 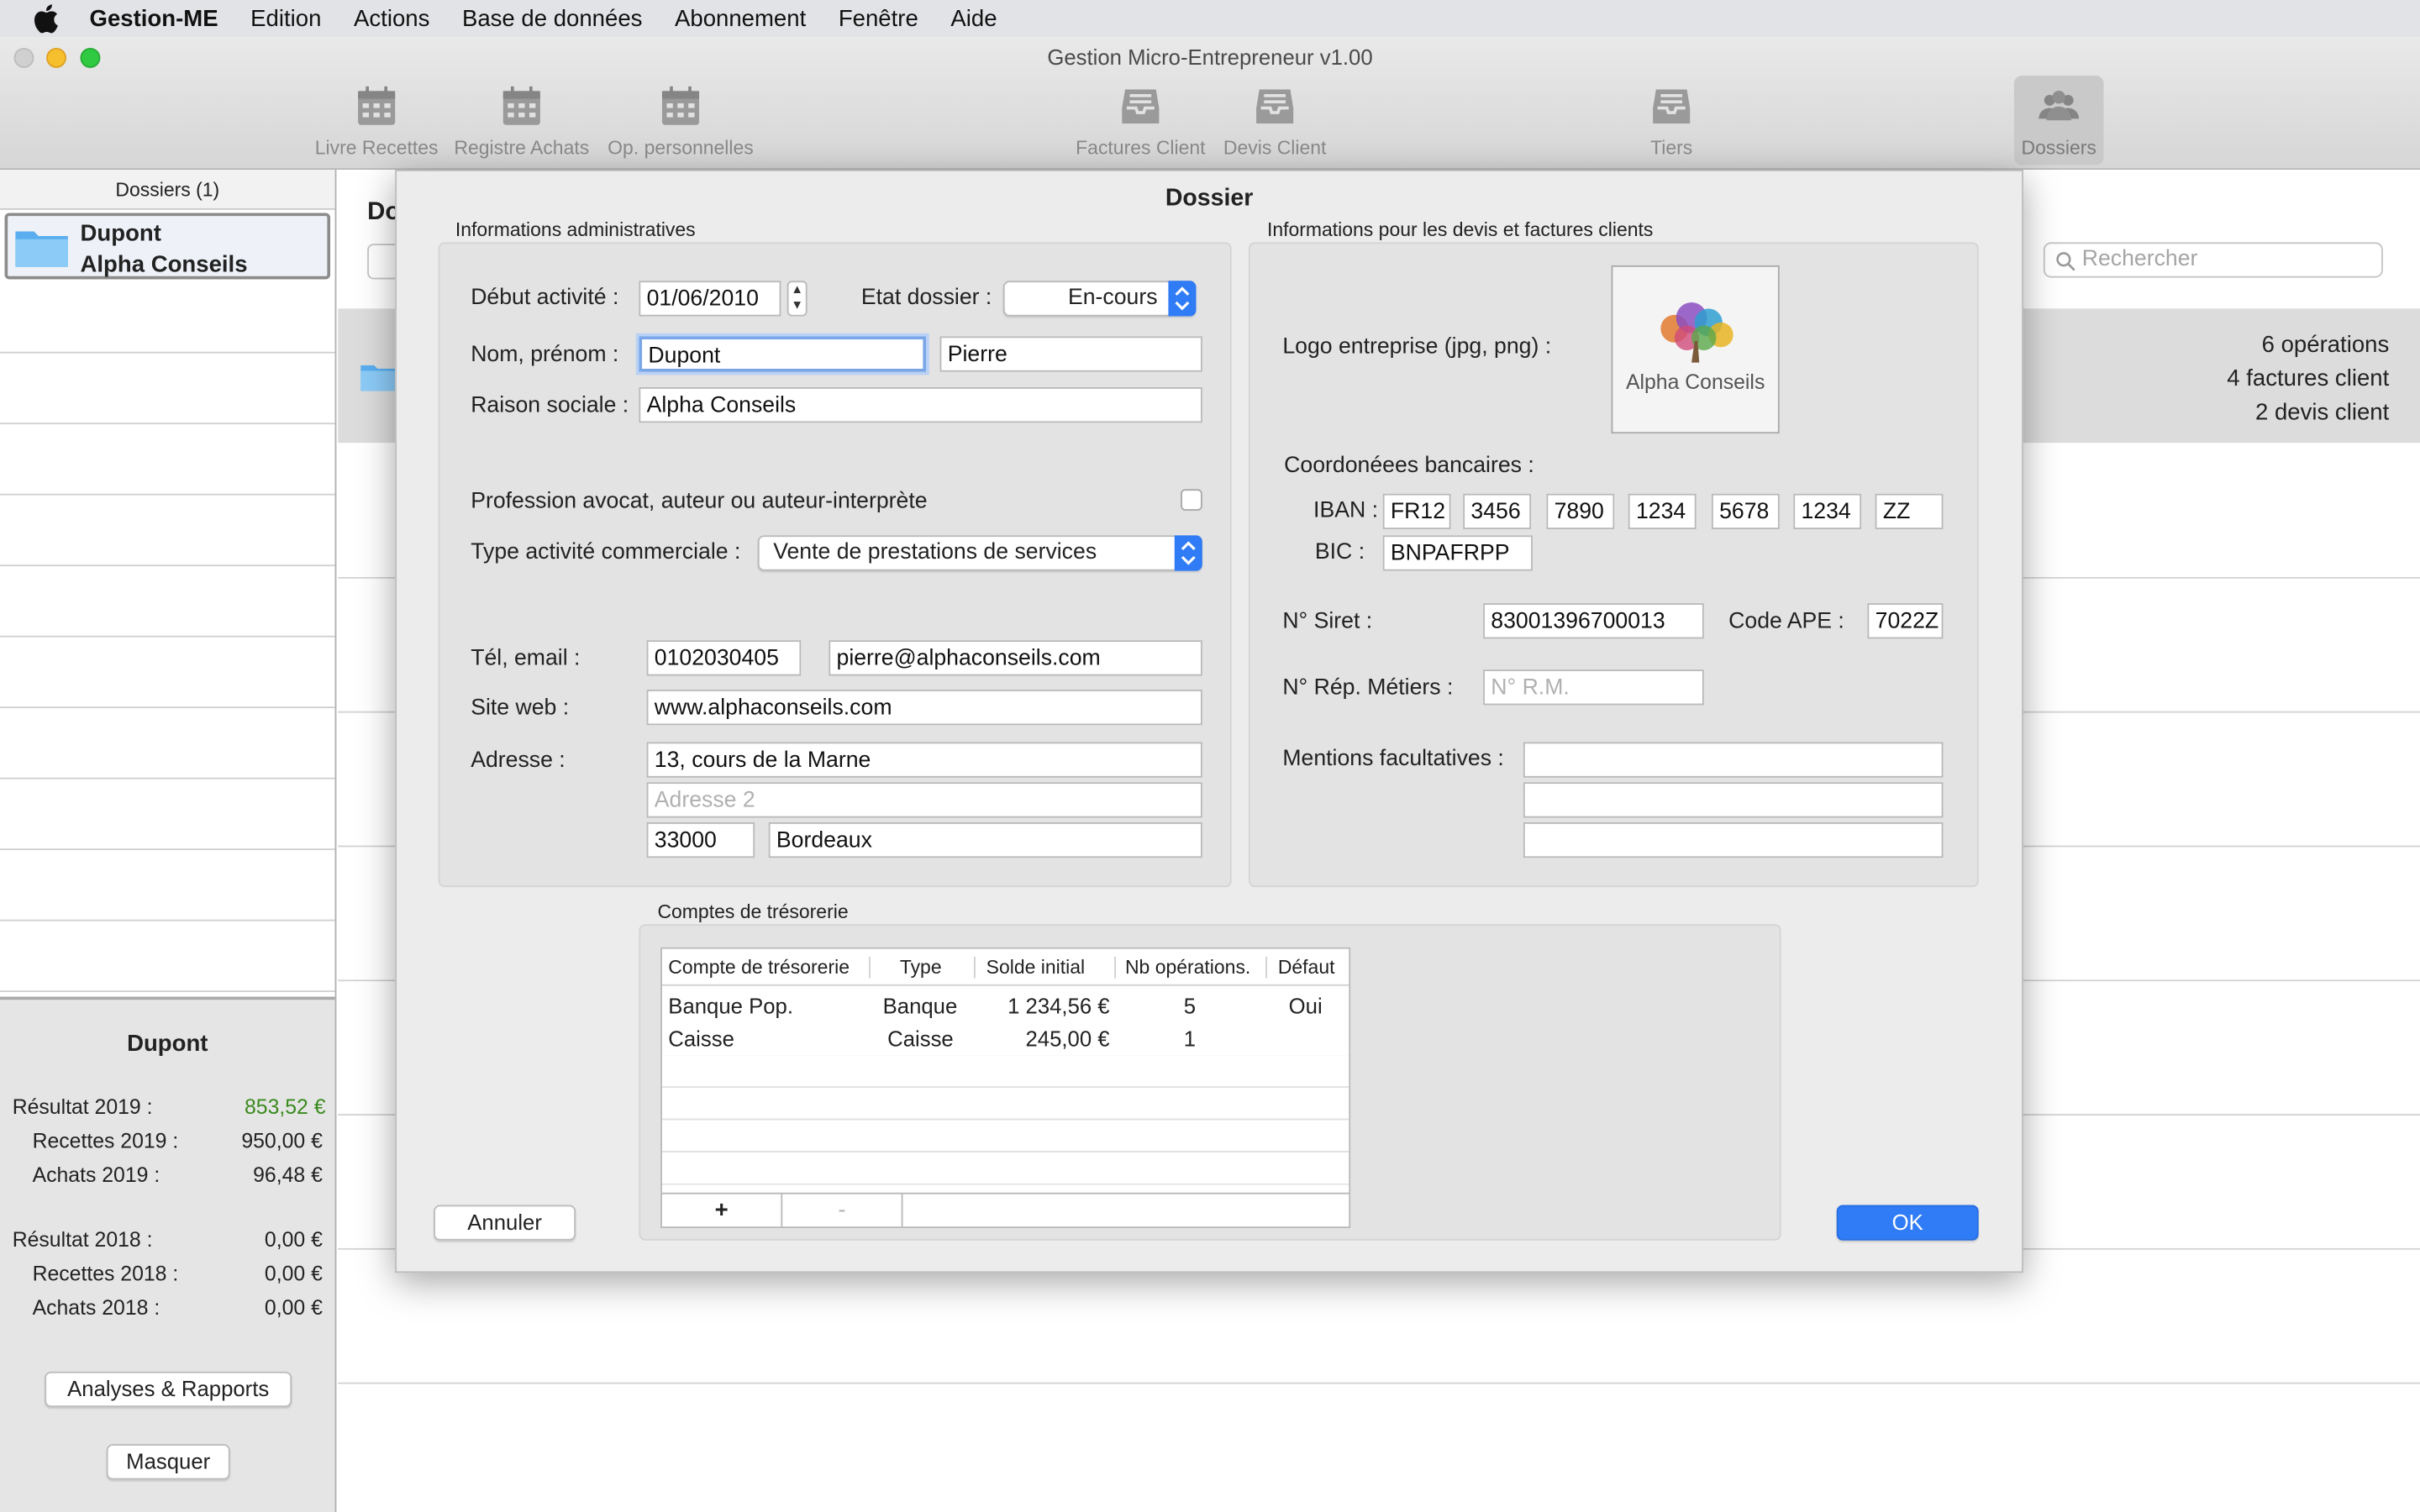 I want to click on inbox-tray-icon, so click(x=1275, y=106).